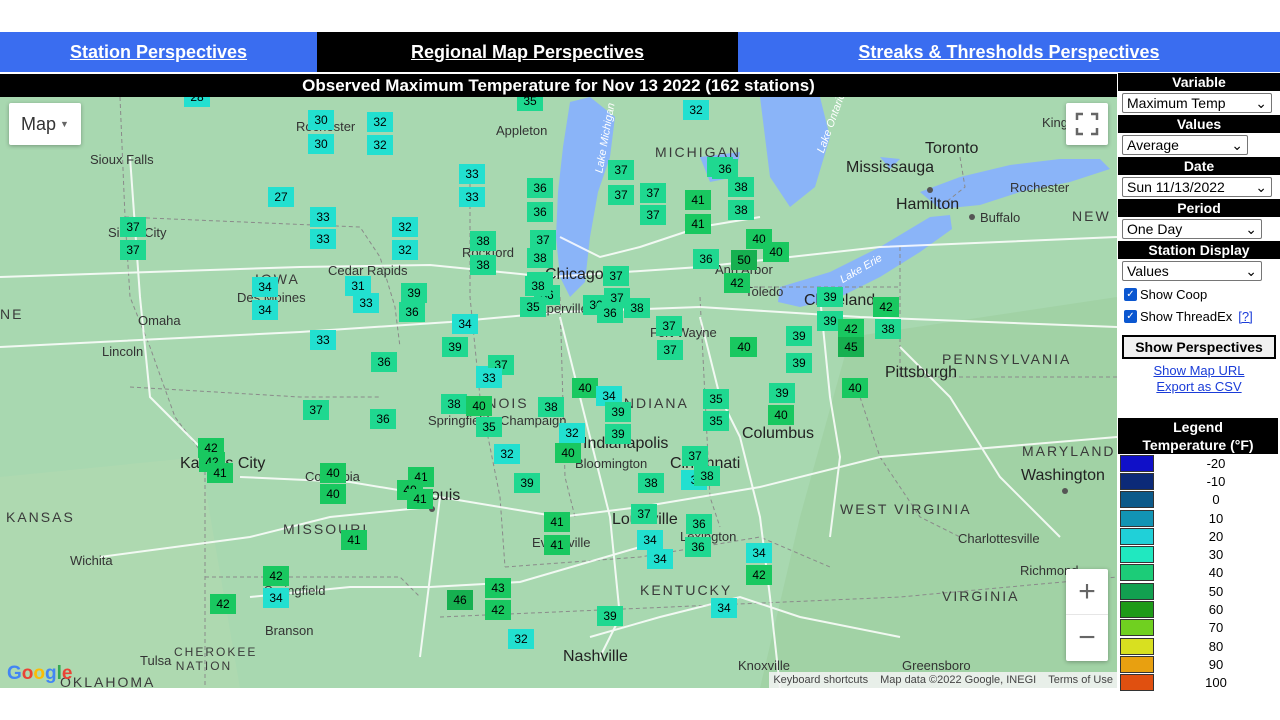  I want to click on station-marker: 28, so click(197, 102).